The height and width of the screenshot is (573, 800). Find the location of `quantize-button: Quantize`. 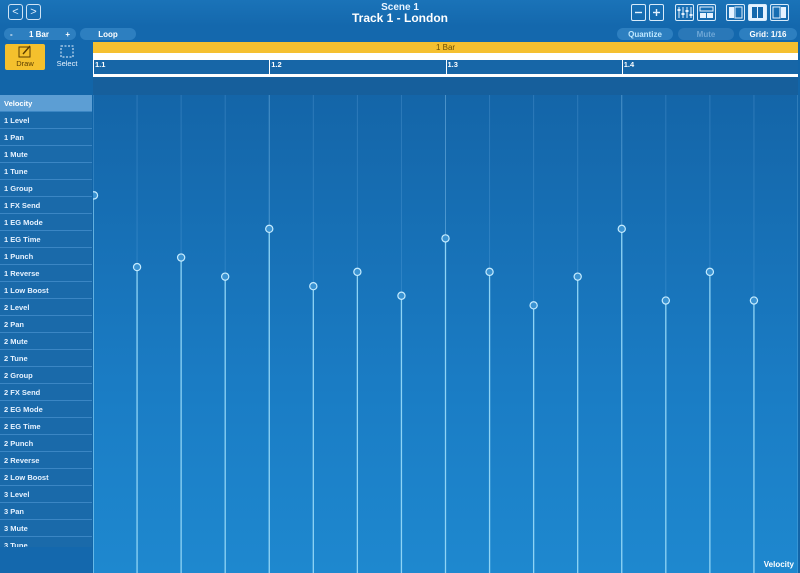

quantize-button: Quantize is located at coordinates (645, 34).